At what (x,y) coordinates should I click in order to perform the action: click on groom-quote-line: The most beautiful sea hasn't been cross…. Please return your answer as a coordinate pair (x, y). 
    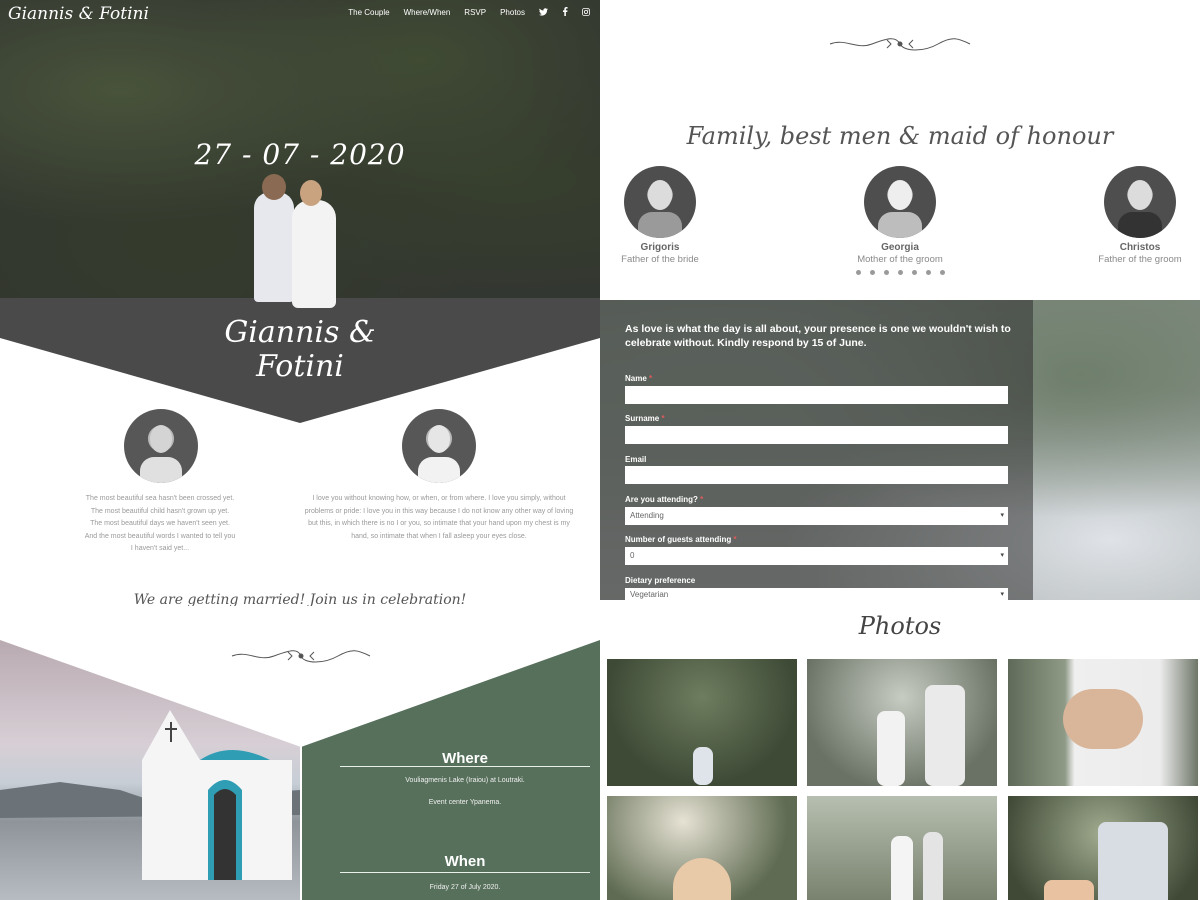
    Looking at the image, I should click on (160, 498).